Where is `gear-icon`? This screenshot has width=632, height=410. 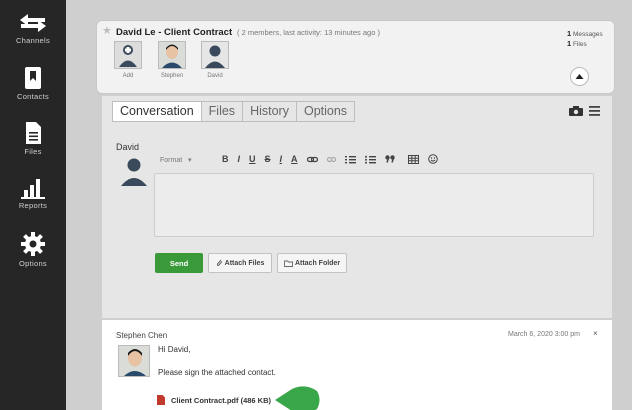
gear-icon is located at coordinates (33, 244).